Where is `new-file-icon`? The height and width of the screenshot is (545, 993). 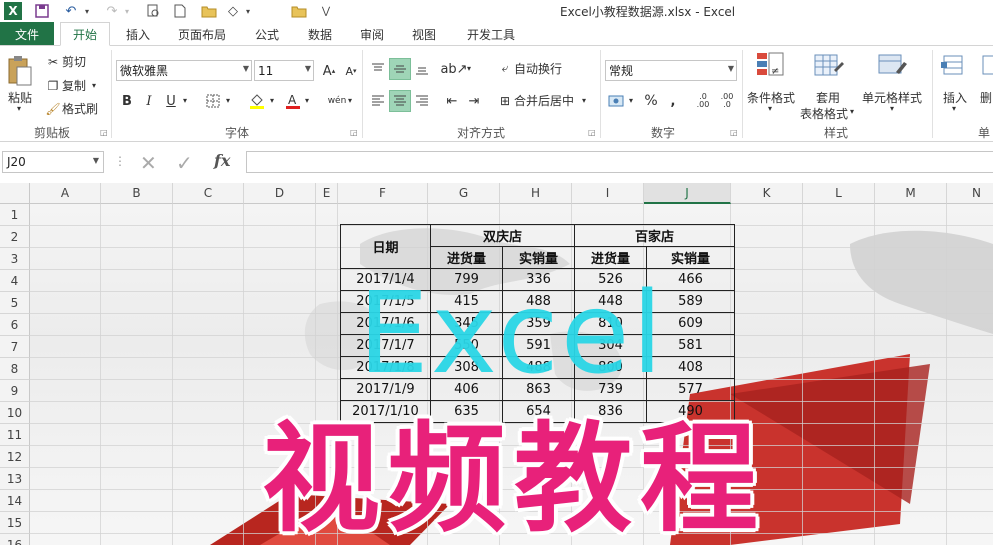
new-file-icon is located at coordinates (180, 11).